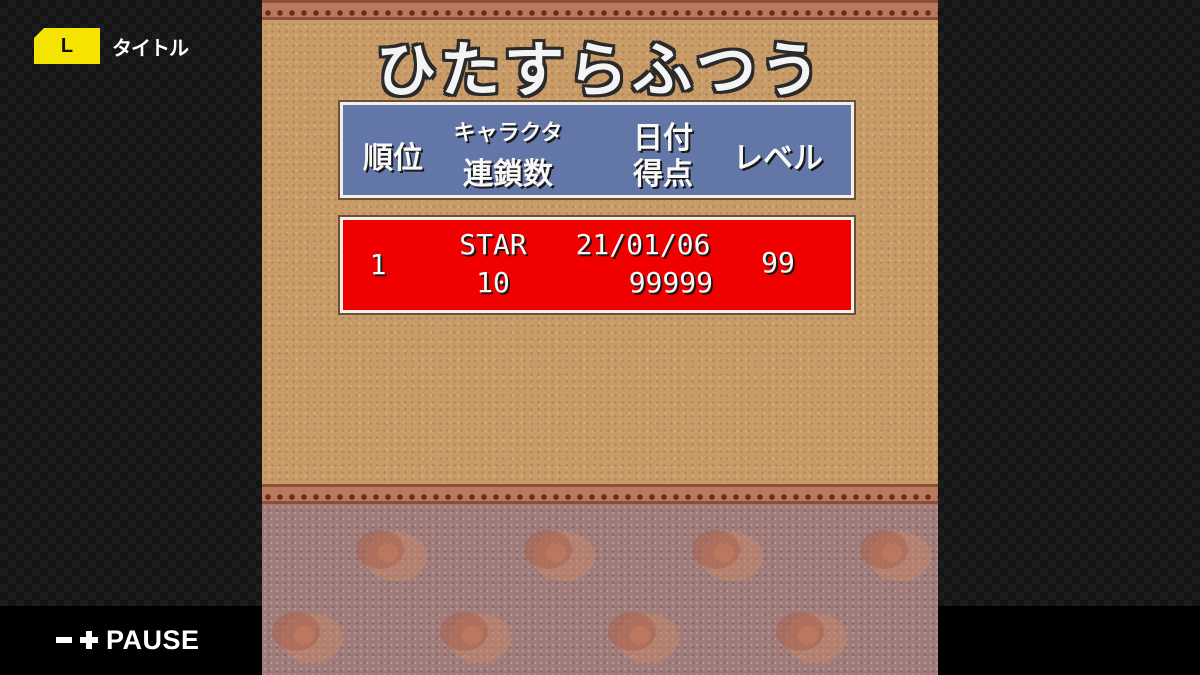 This screenshot has width=1200, height=675. Describe the element at coordinates (493, 244) in the screenshot. I see `entry-character: STAR` at that location.